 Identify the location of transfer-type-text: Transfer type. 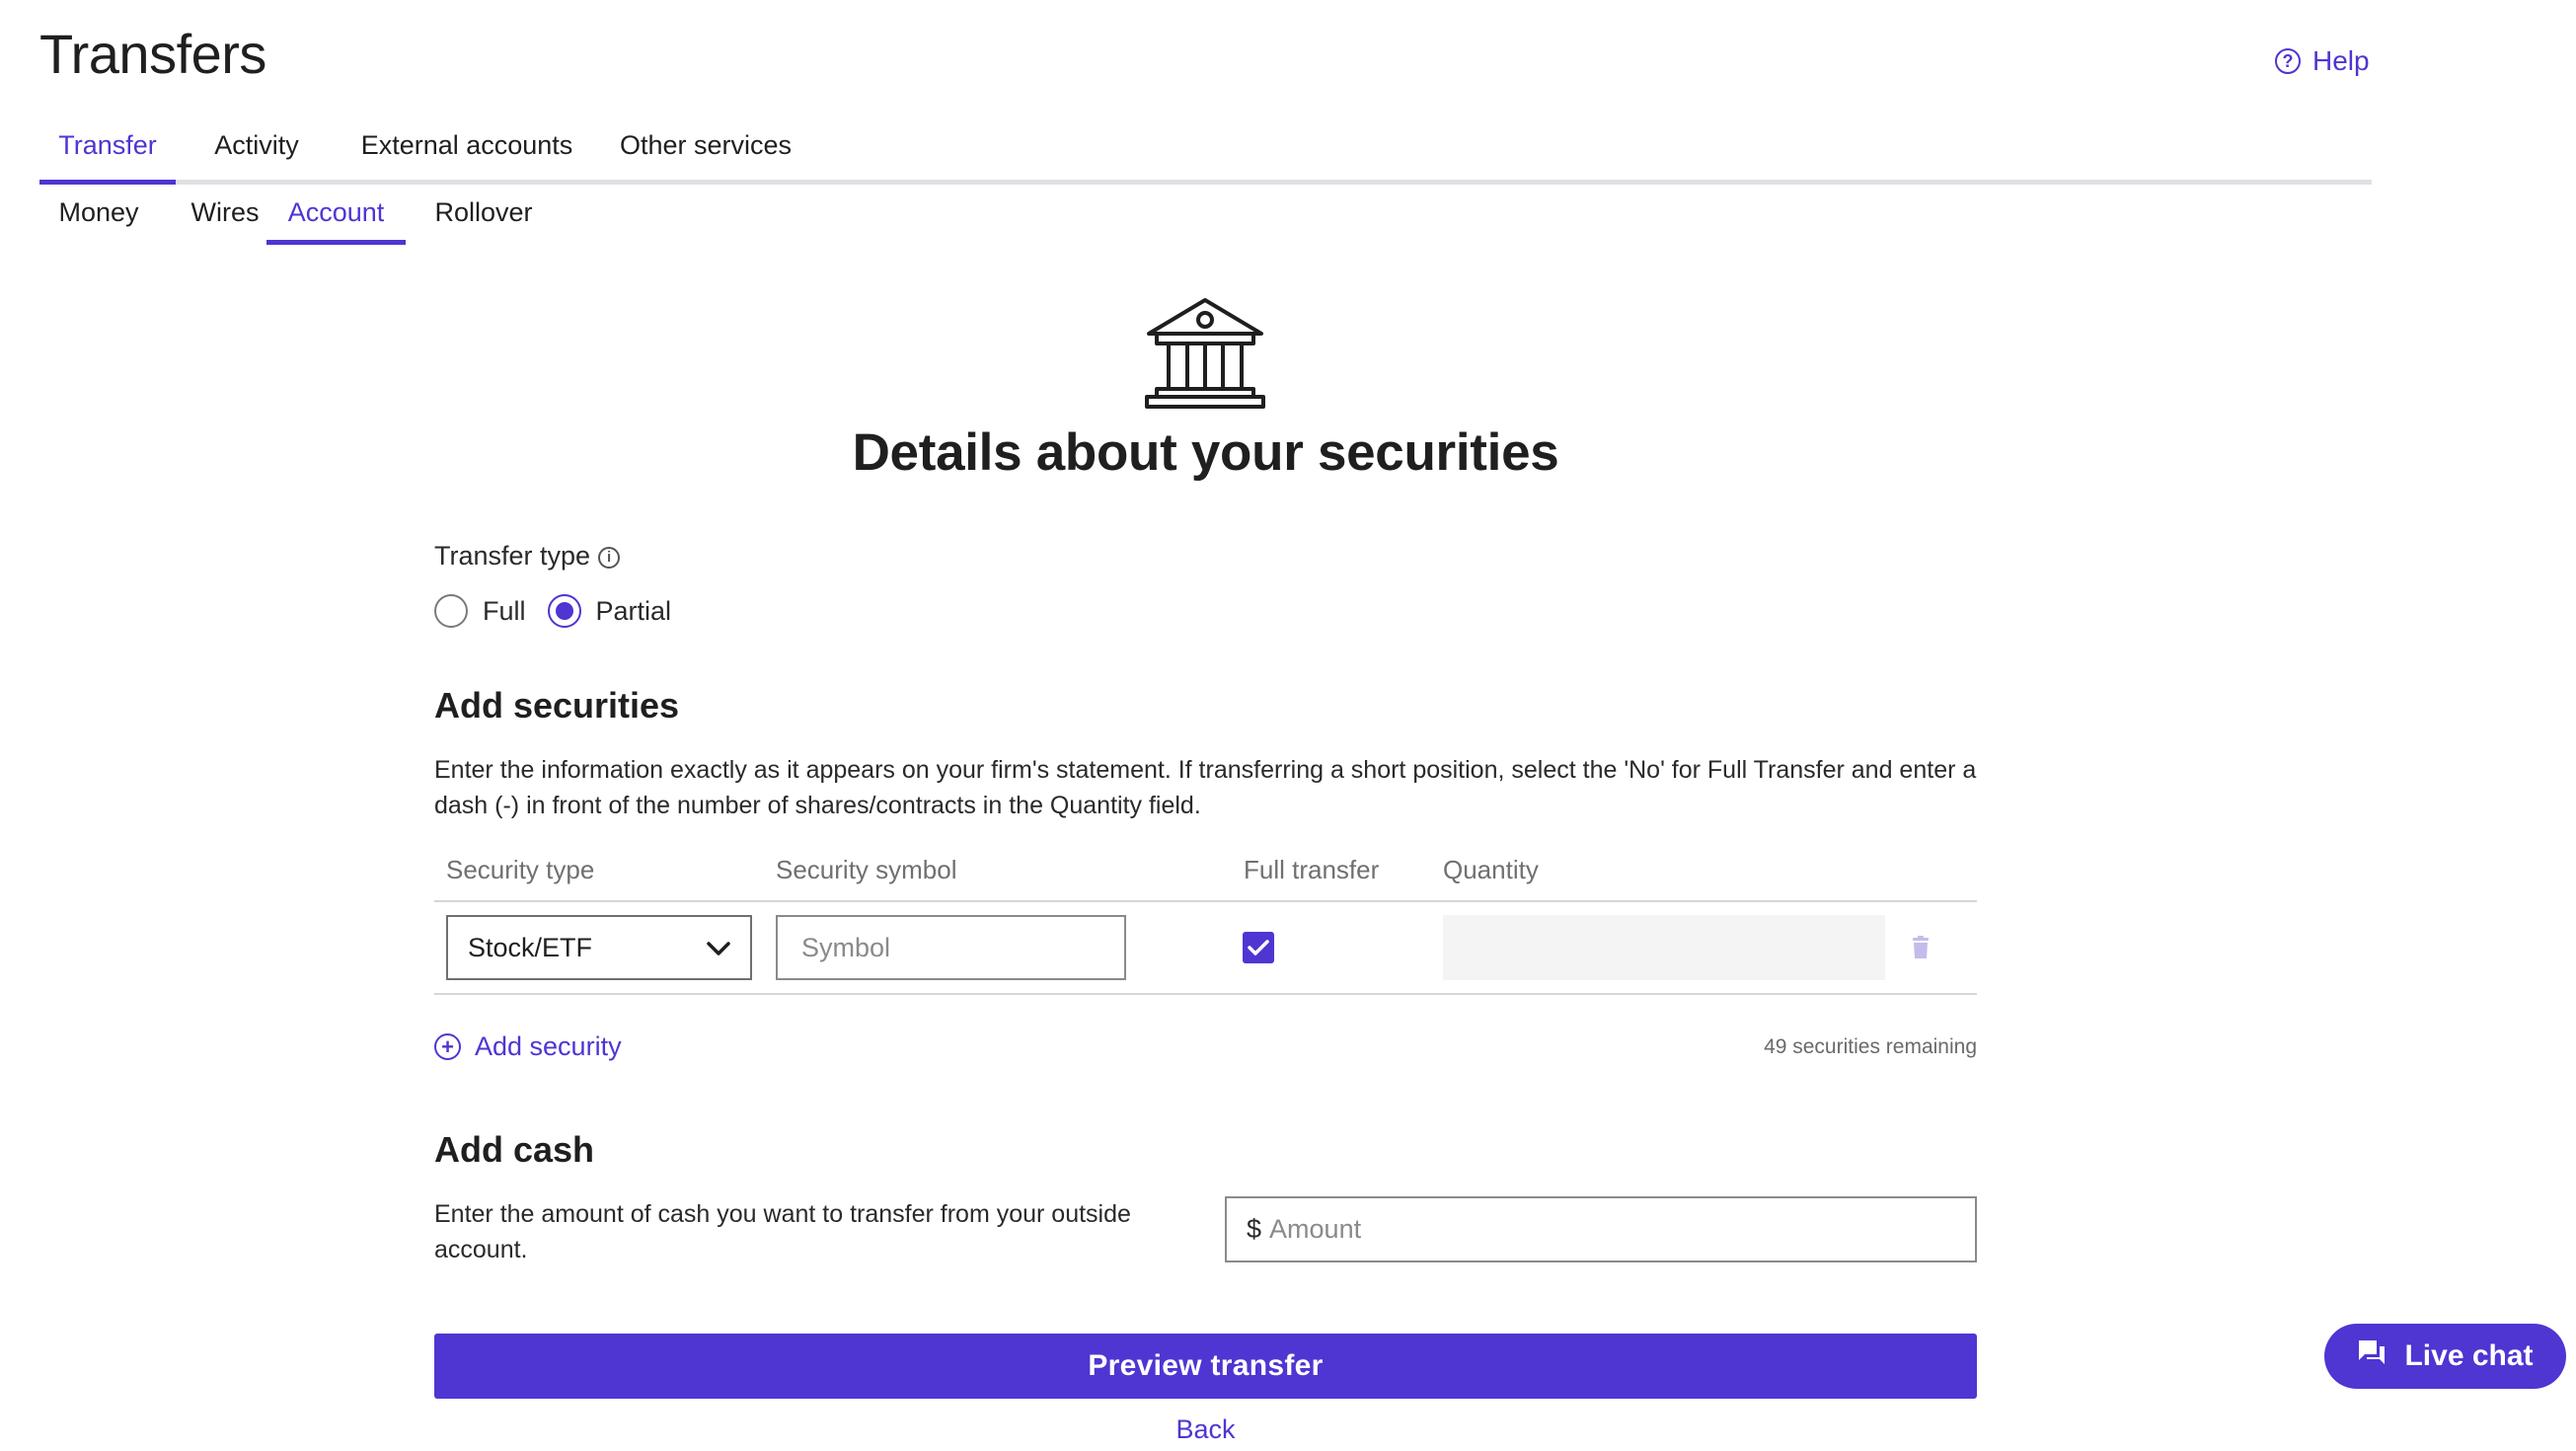
(512, 556).